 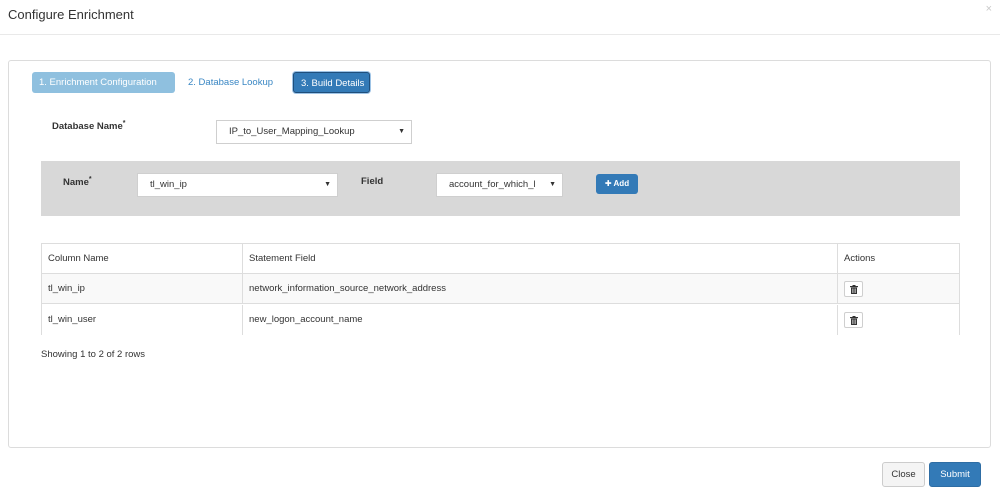 I want to click on wizard-step-enrichment-configuration: 1. Enrichment Configuration, so click(x=103, y=82).